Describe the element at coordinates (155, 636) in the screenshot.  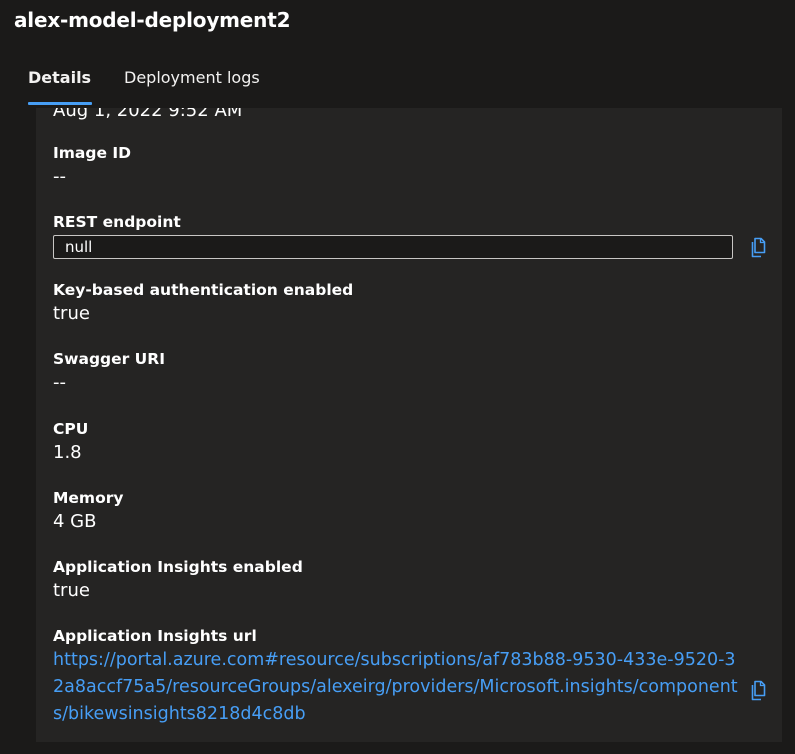
I see `app-insights-url-label: Application Insights url` at that location.